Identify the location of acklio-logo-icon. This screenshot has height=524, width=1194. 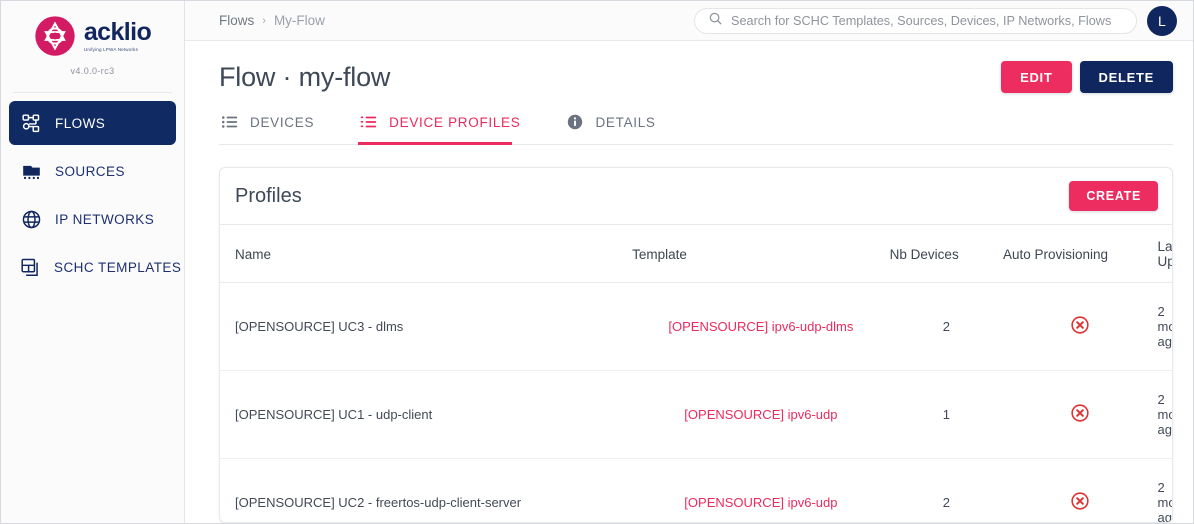
(55, 36).